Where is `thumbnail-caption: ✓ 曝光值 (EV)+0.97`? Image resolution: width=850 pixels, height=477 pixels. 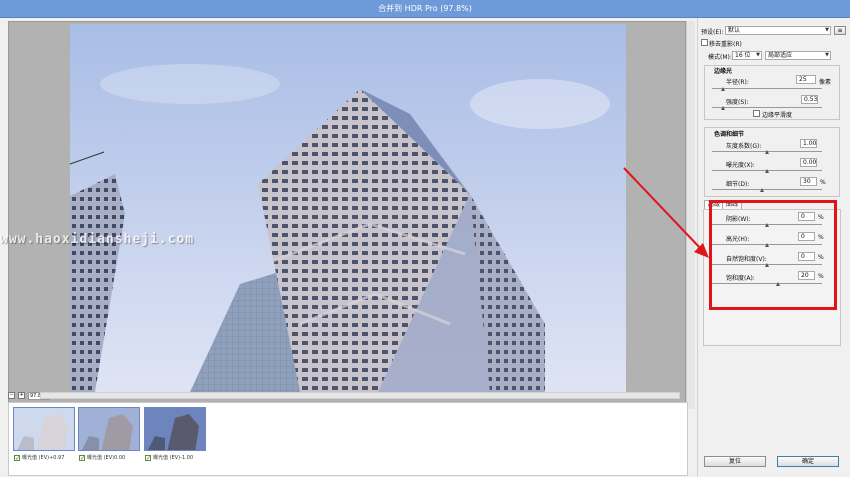 thumbnail-caption: ✓ 曝光值 (EV)+0.97 is located at coordinates (39, 457).